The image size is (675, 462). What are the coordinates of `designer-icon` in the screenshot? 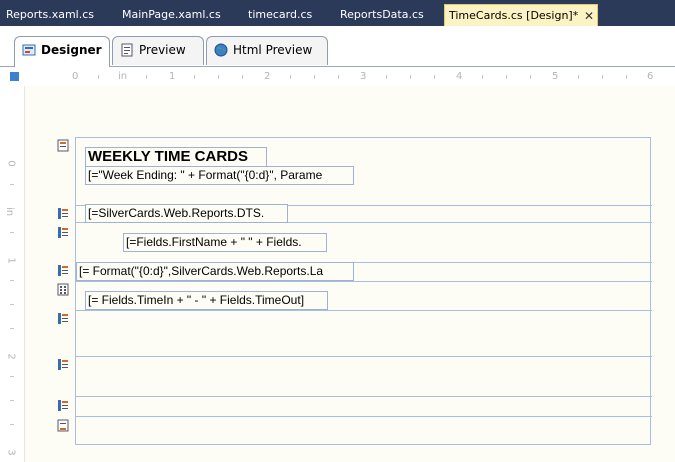 It's located at (29, 50).